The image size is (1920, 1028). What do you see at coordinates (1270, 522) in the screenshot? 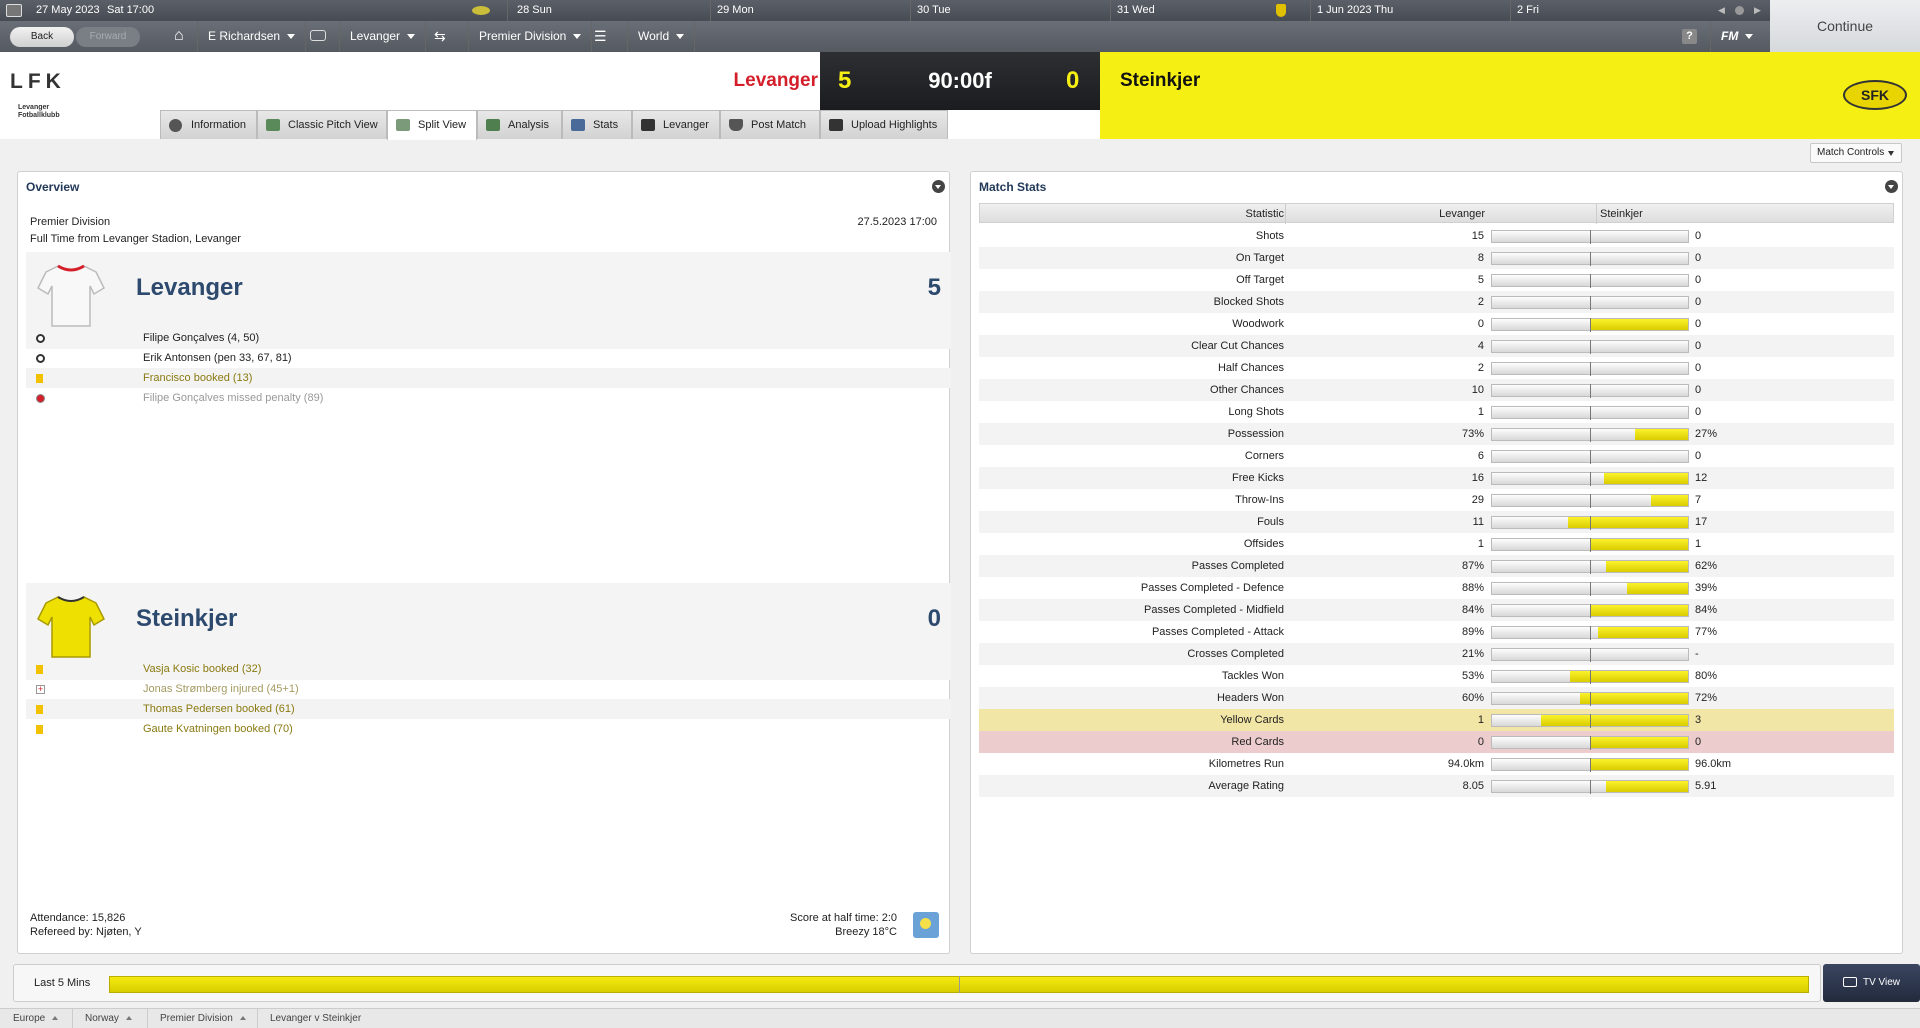
I see `stat-label: Fouls` at bounding box center [1270, 522].